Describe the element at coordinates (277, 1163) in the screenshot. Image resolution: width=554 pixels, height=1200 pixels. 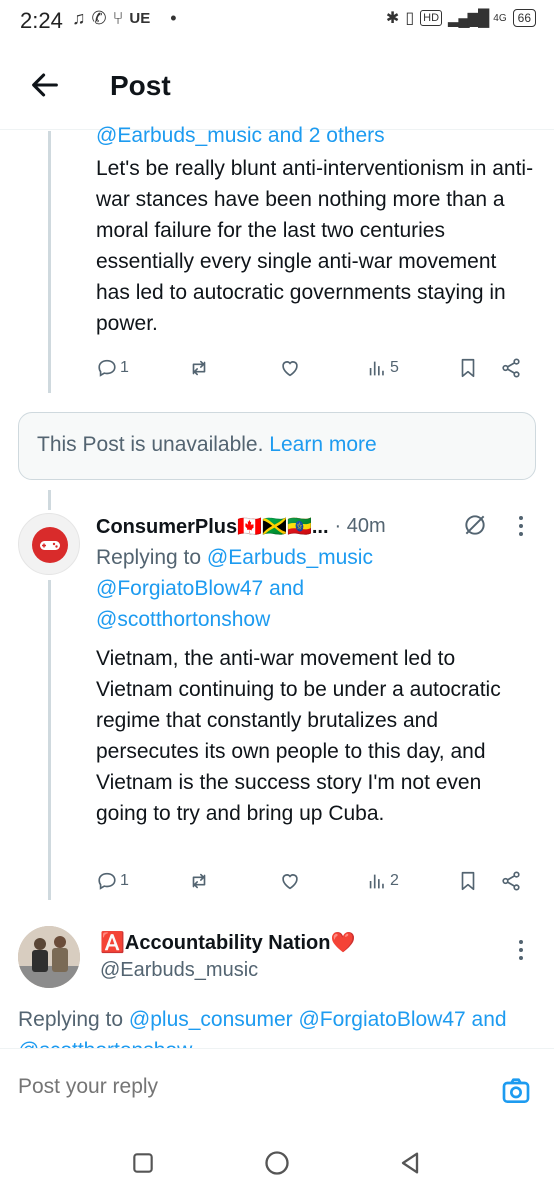
I see `home-icon` at that location.